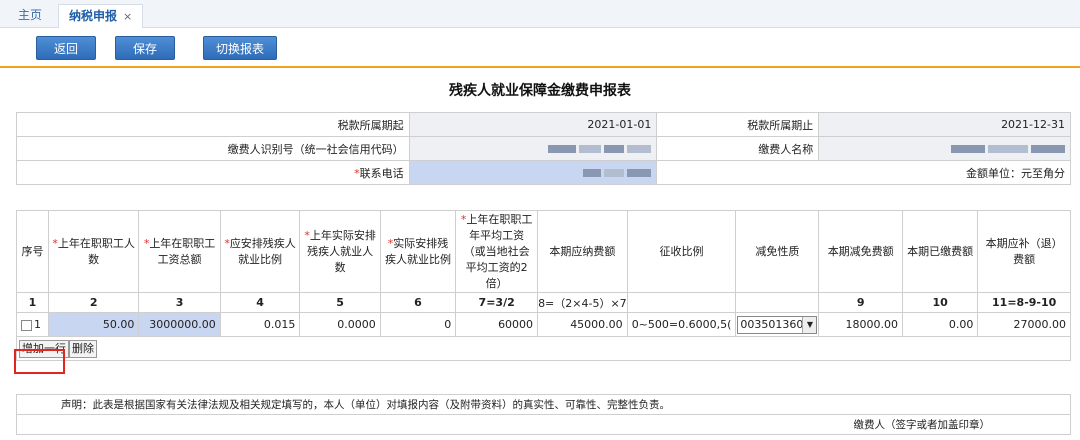 The width and height of the screenshot is (1080, 440). What do you see at coordinates (179, 324) in the screenshot?
I see `total-wages-input: 3000000.00` at bounding box center [179, 324].